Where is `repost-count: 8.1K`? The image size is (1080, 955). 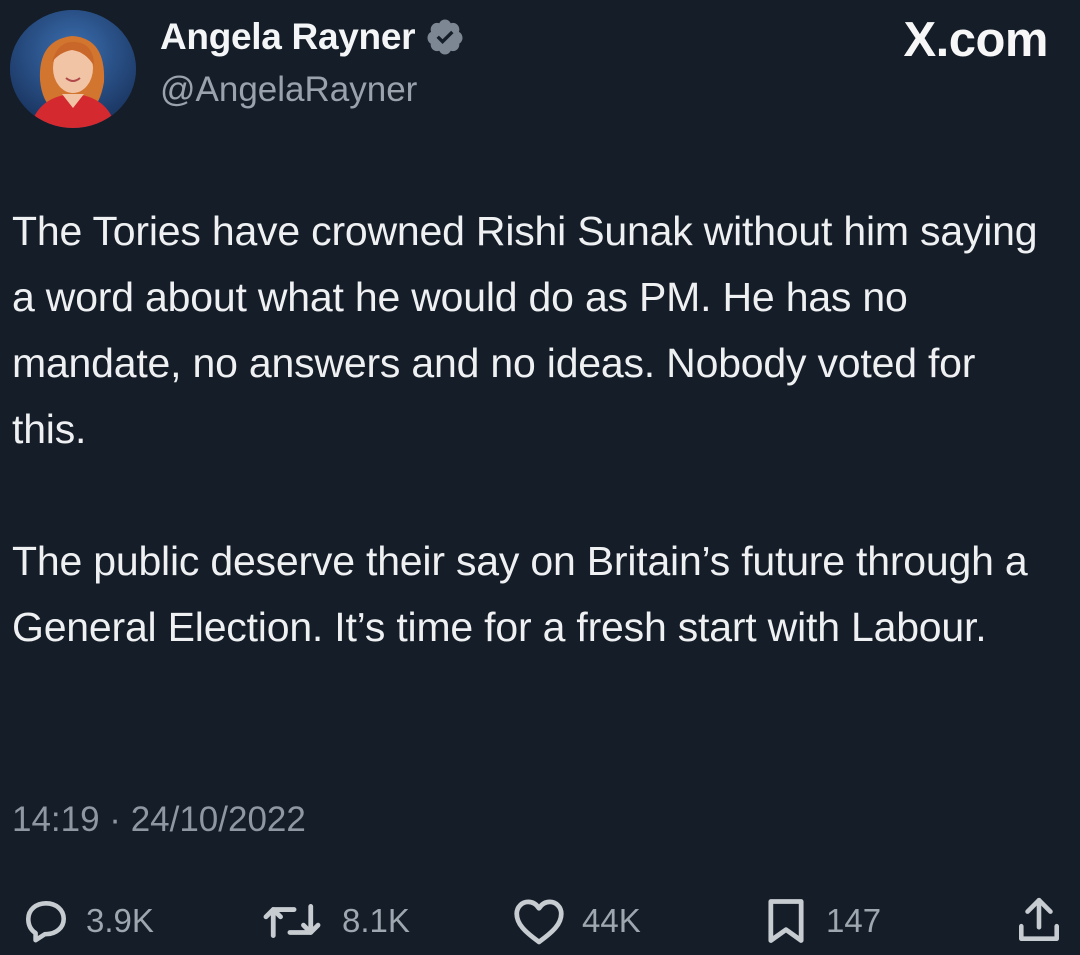
repost-count: 8.1K is located at coordinates (376, 920).